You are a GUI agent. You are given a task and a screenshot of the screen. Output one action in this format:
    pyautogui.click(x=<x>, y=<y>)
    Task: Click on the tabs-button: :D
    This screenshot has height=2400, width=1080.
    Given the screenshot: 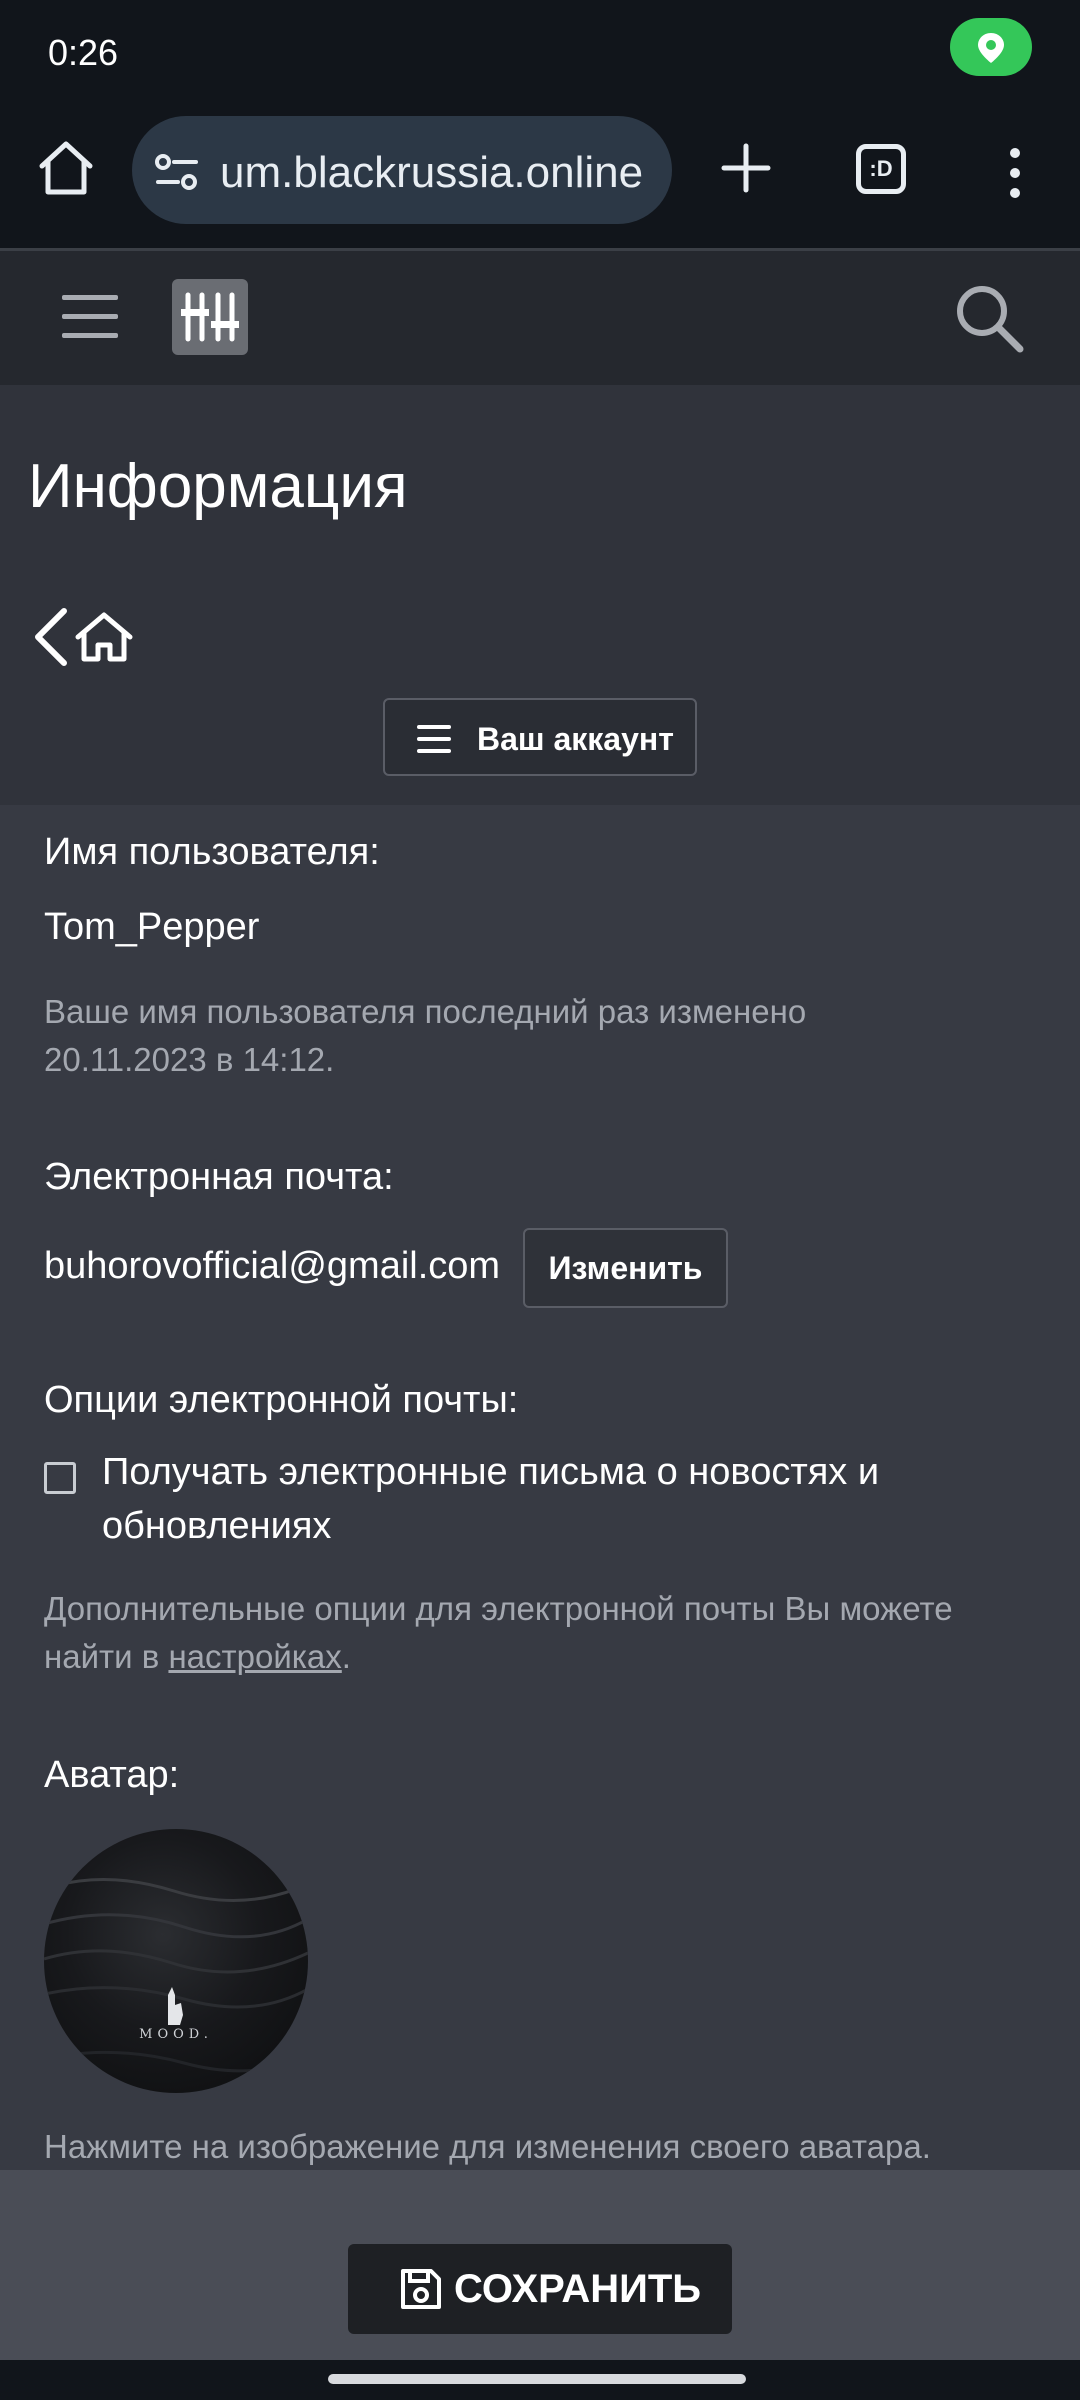 What is the action you would take?
    pyautogui.click(x=881, y=169)
    